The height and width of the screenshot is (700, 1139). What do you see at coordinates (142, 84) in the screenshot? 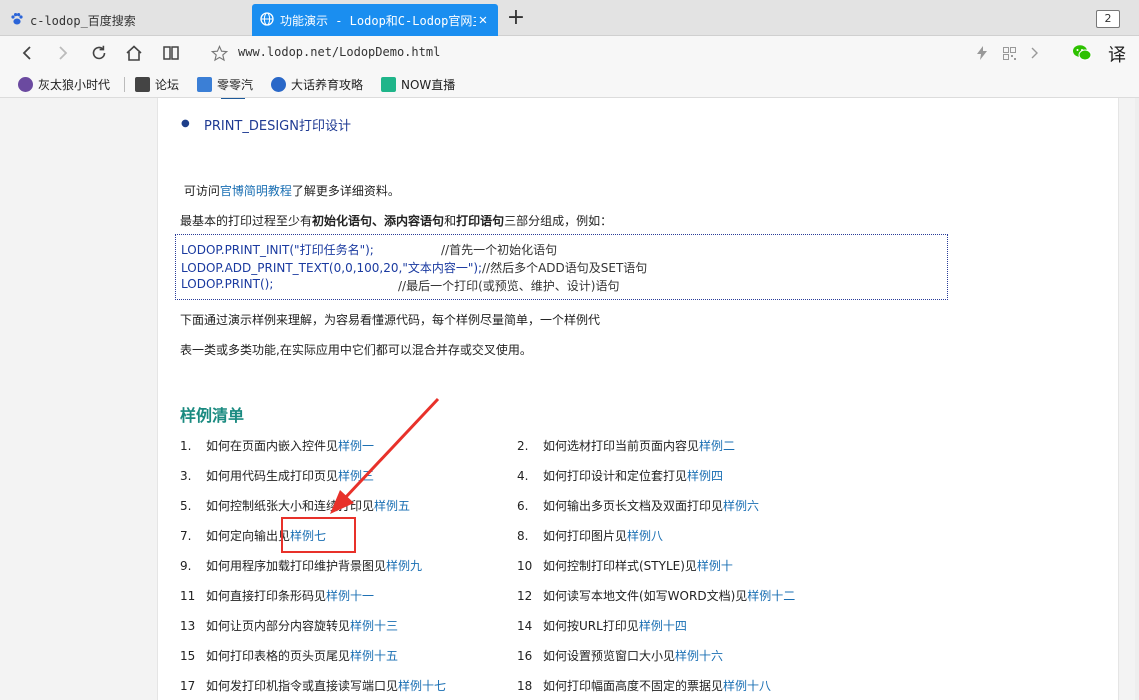
I see `forum-icon` at bounding box center [142, 84].